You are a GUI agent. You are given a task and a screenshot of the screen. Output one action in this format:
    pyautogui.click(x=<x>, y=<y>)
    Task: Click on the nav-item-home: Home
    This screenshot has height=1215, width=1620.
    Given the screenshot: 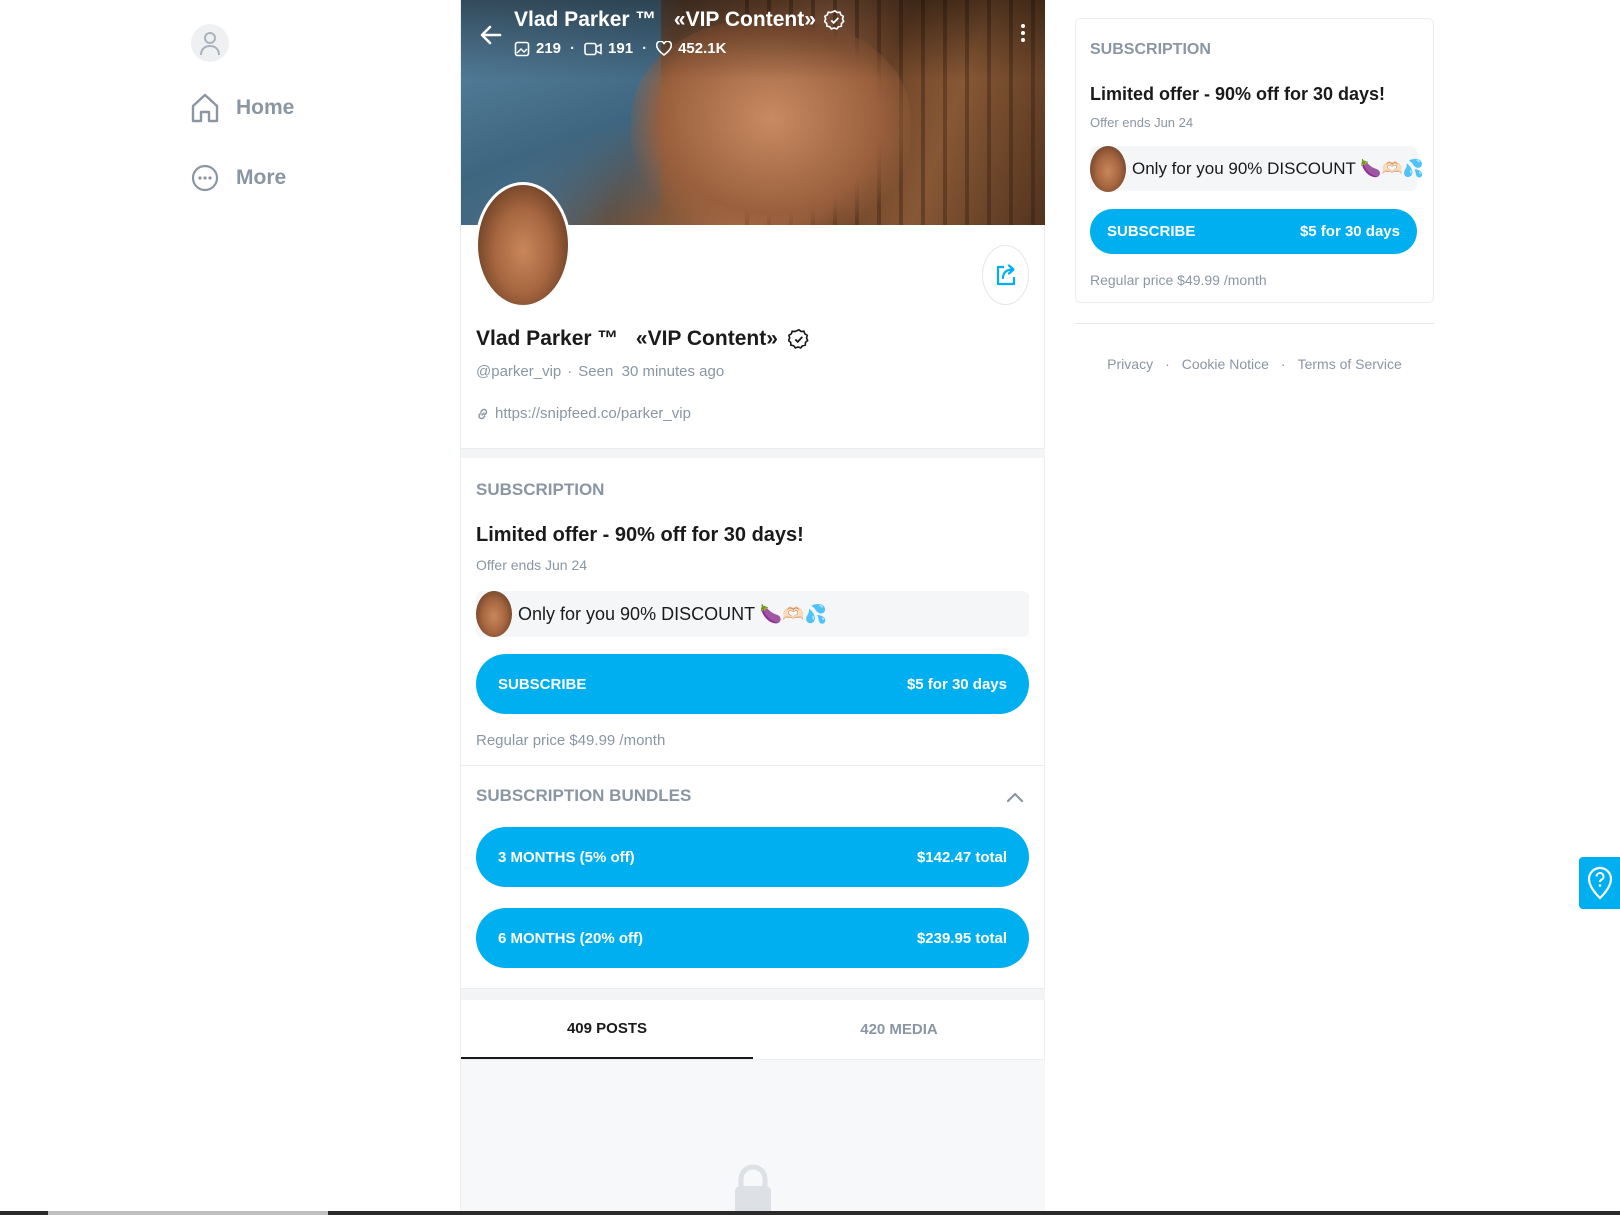 What is the action you would take?
    pyautogui.click(x=308, y=108)
    